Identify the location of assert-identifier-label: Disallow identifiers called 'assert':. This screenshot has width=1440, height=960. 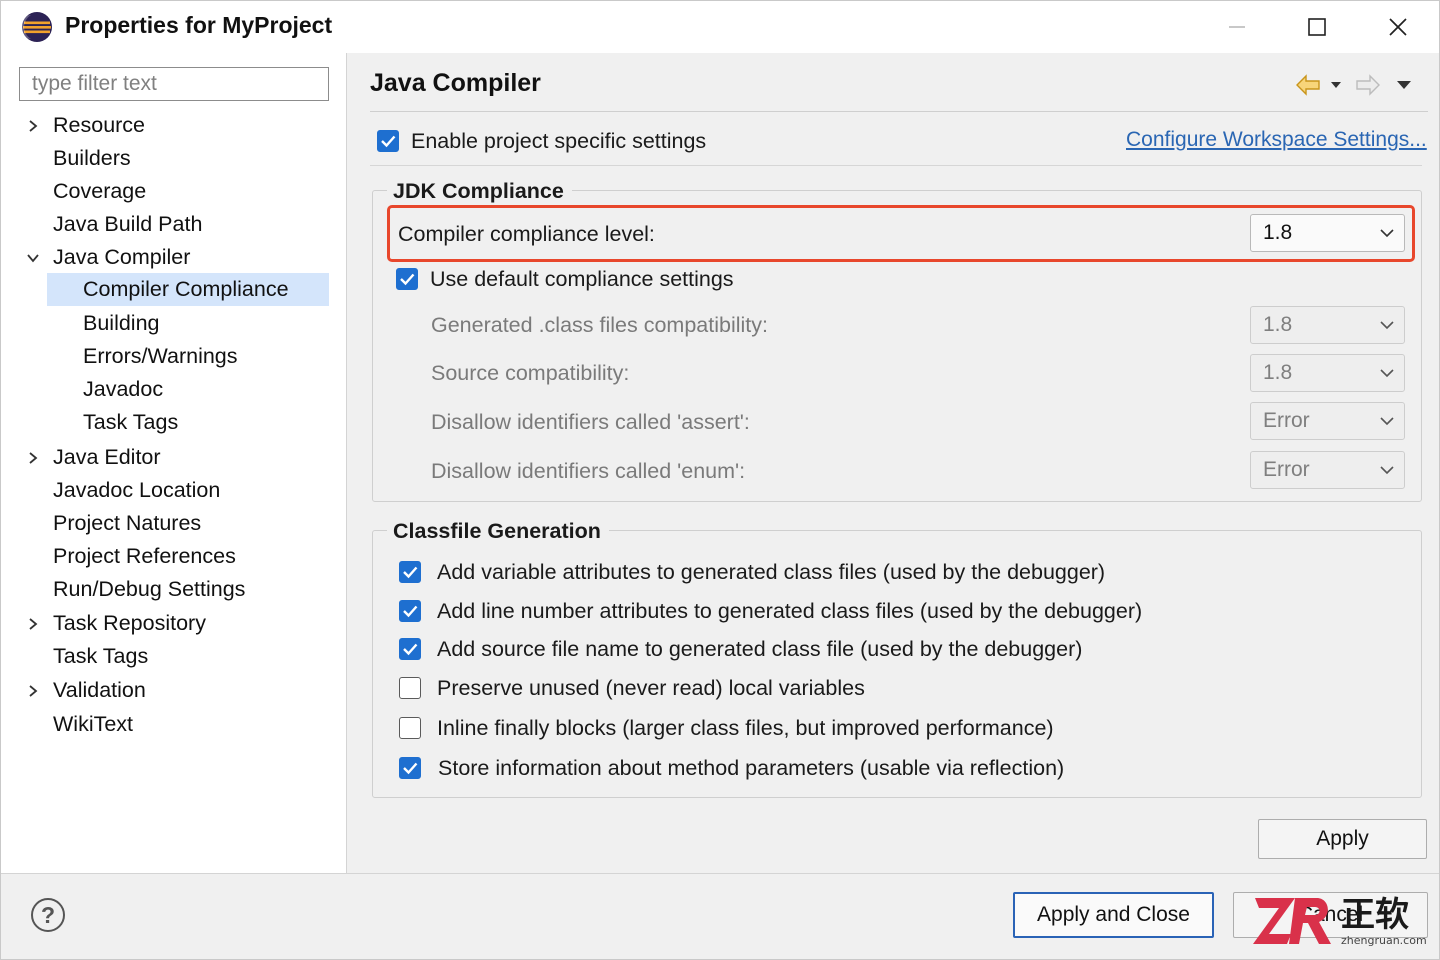
(590, 422).